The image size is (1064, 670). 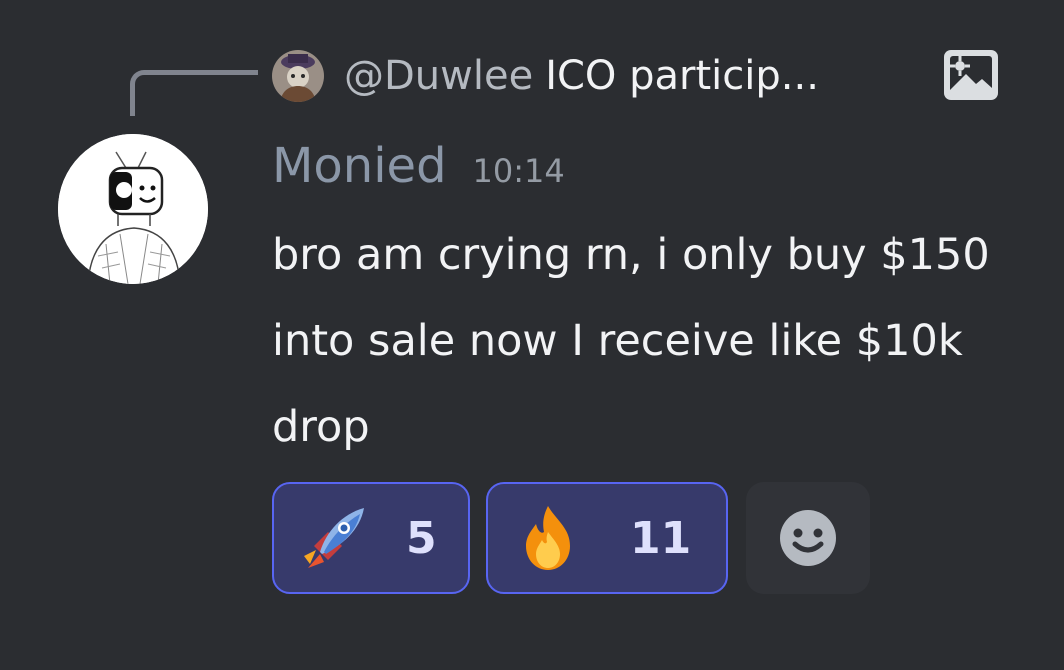 I want to click on reply-author-avatar, so click(x=298, y=76).